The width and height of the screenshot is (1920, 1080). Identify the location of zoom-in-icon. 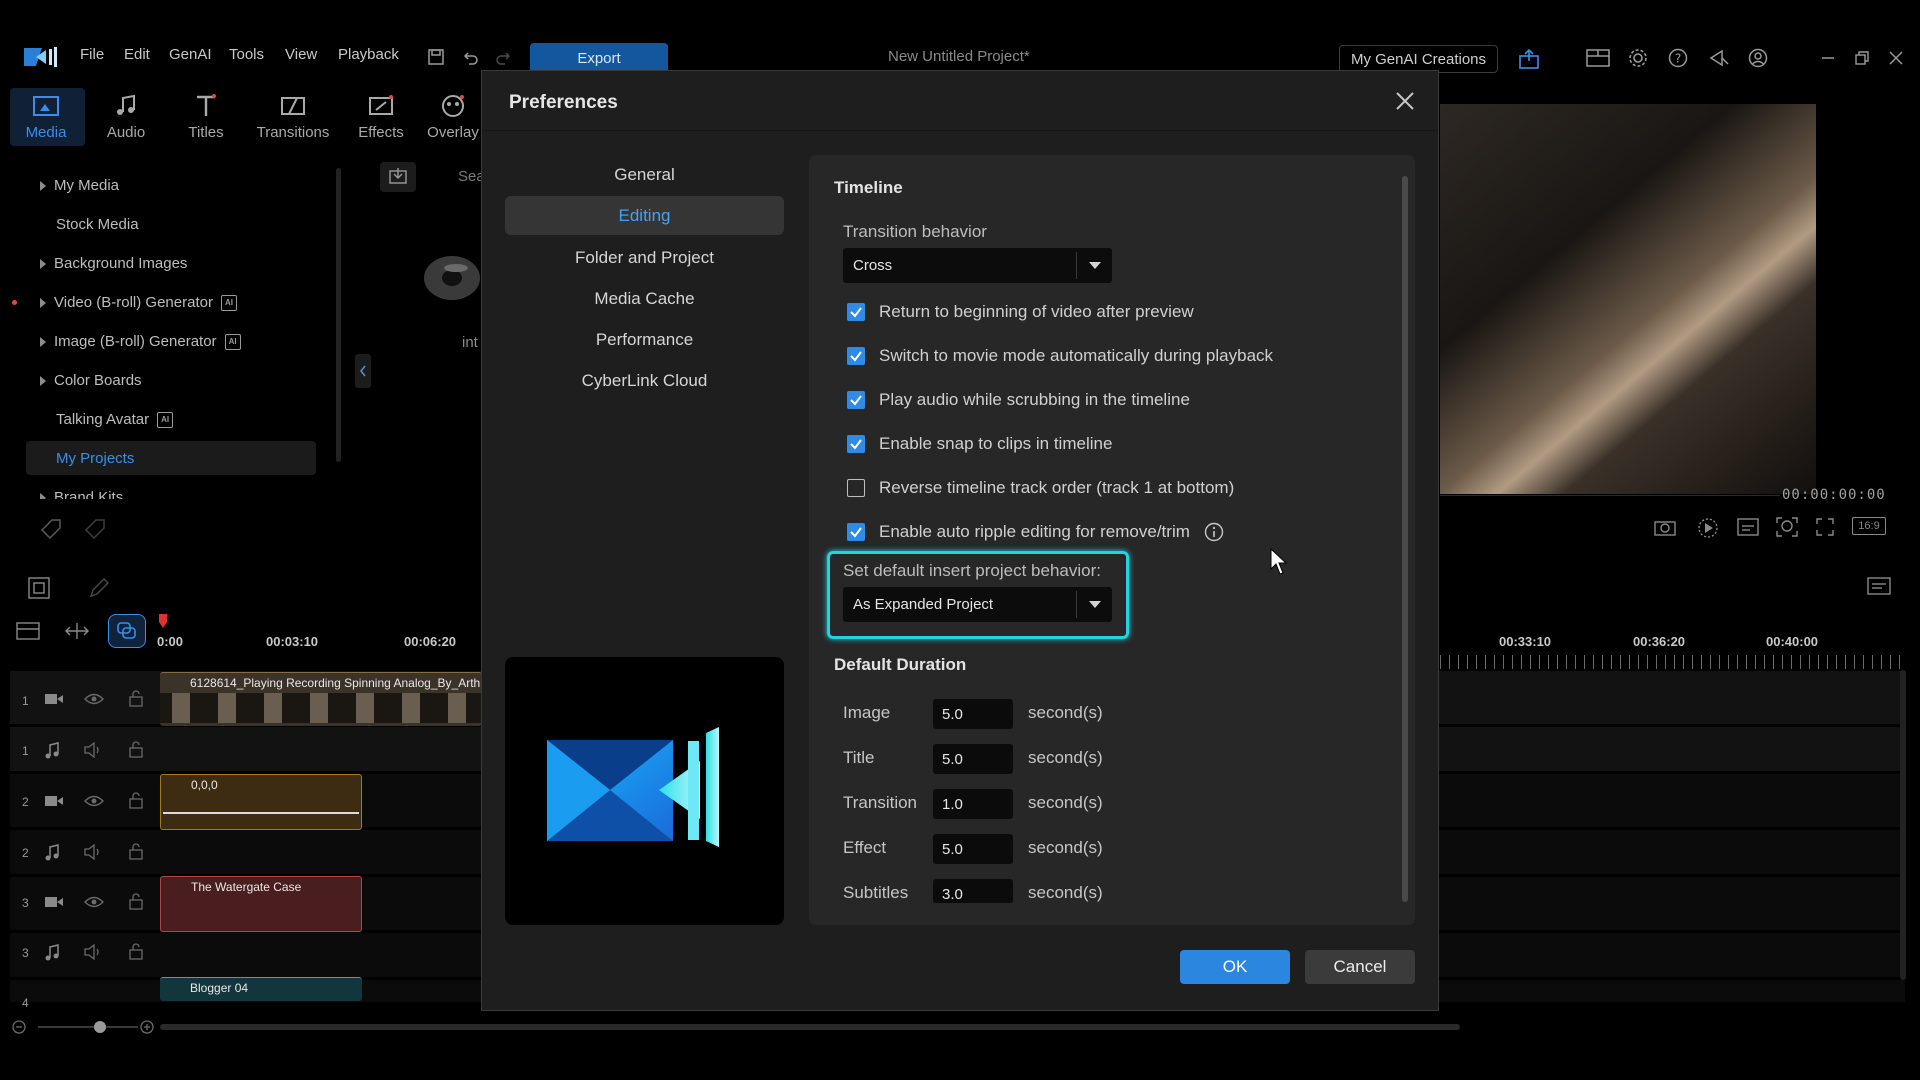
(147, 1027).